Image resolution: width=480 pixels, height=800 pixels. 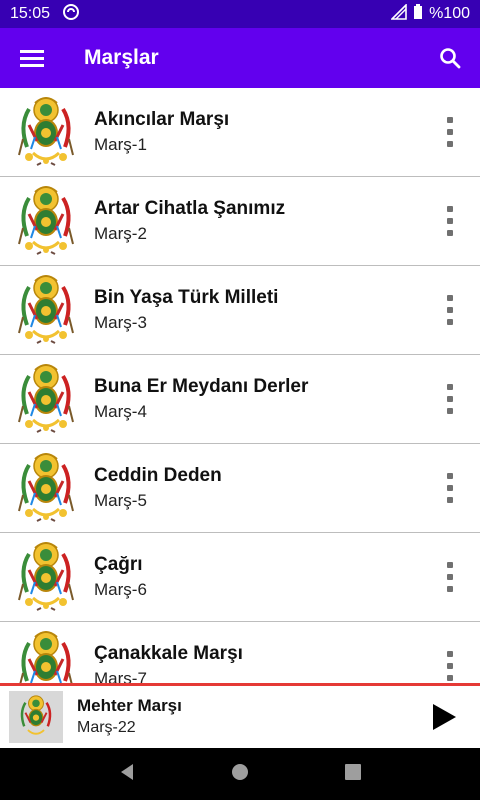 What do you see at coordinates (120, 233) in the screenshot?
I see `song-subtitle: Marş-2` at bounding box center [120, 233].